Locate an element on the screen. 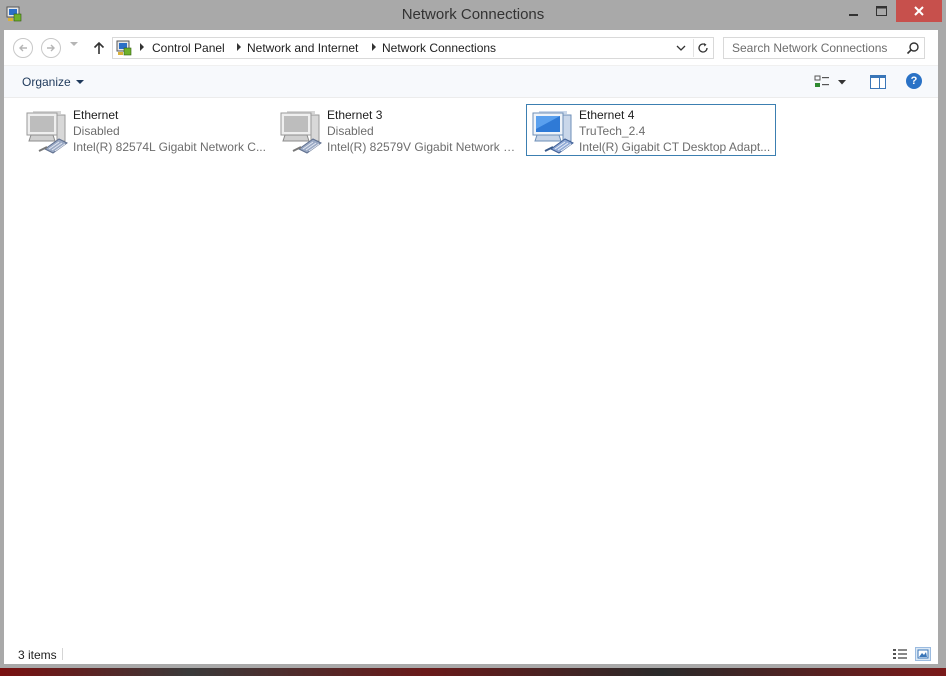 This screenshot has height=676, width=946. desktop-background-strip is located at coordinates (473, 672).